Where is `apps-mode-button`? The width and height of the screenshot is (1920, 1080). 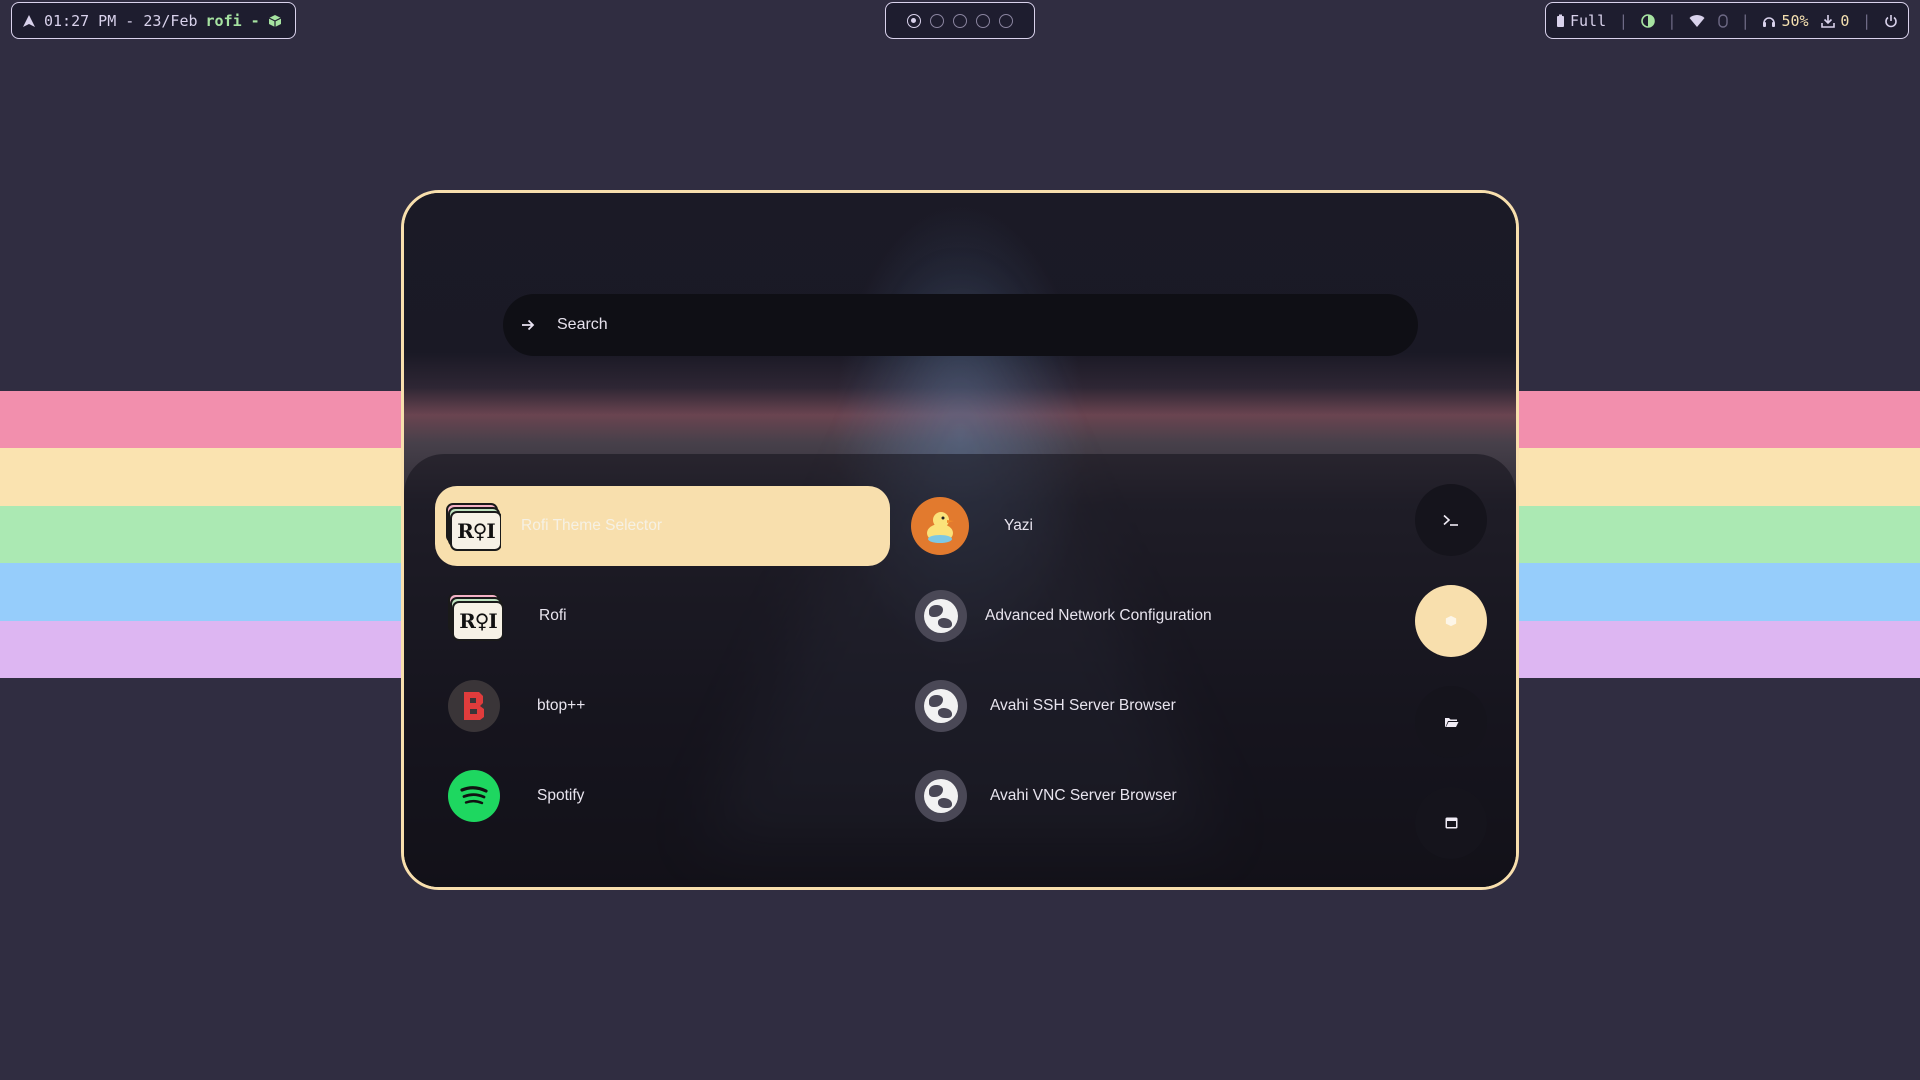
apps-mode-button is located at coordinates (1451, 621).